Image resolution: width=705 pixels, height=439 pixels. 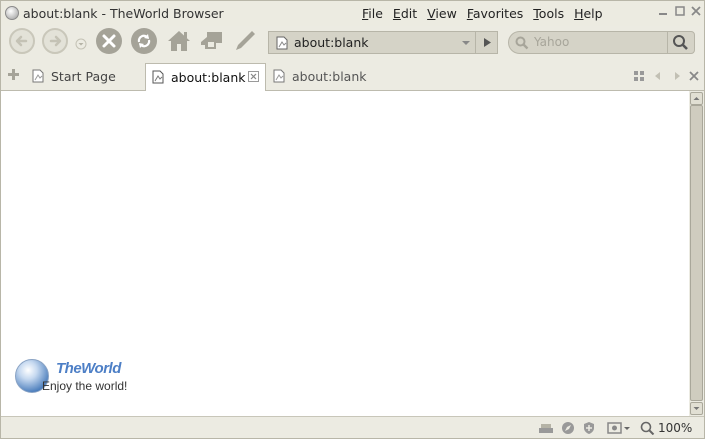 I want to click on menu-favorites: Favorites, so click(x=495, y=13).